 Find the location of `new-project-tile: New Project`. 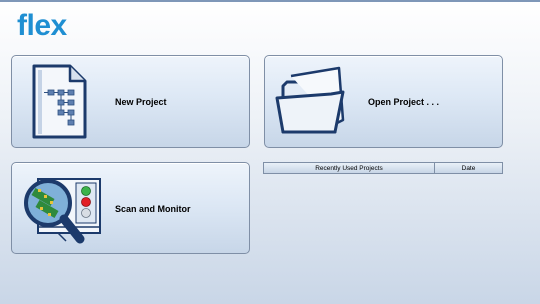

new-project-tile: New Project is located at coordinates (130, 101).